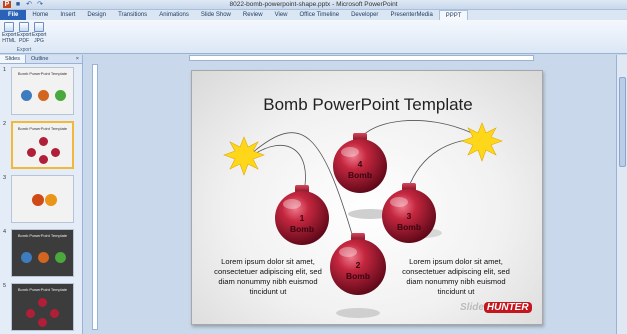 This screenshot has height=334, width=627. What do you see at coordinates (313, 37) in the screenshot?
I see `ribbon: Export HTML Export PDF Export JPG Export` at bounding box center [313, 37].